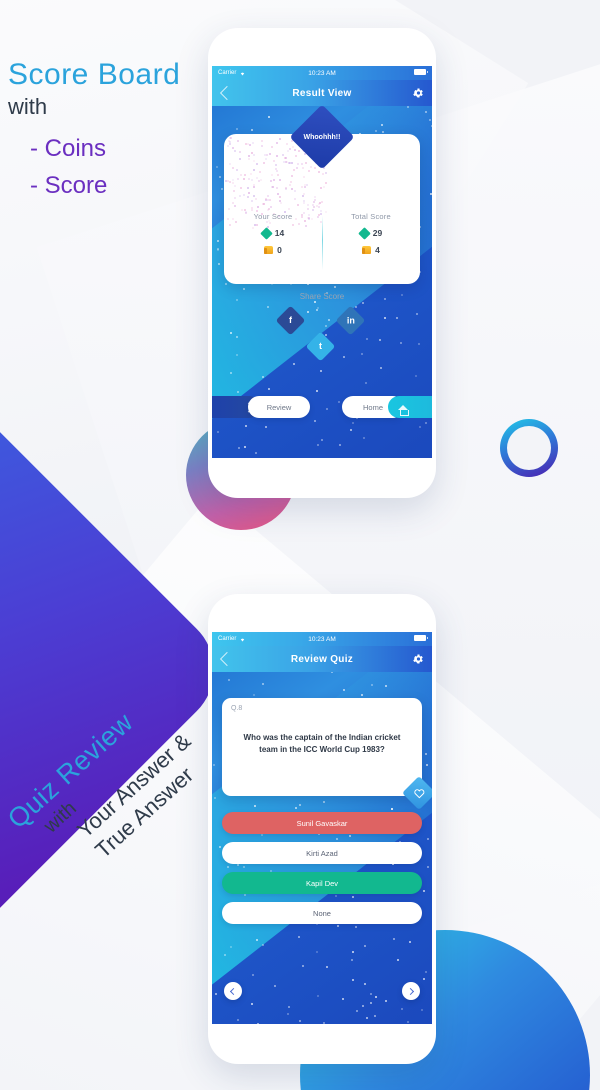  I want to click on answer-option-3: Kapil Dev, so click(322, 883).